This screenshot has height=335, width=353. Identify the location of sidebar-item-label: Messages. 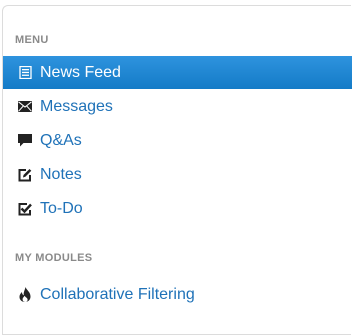
(76, 106).